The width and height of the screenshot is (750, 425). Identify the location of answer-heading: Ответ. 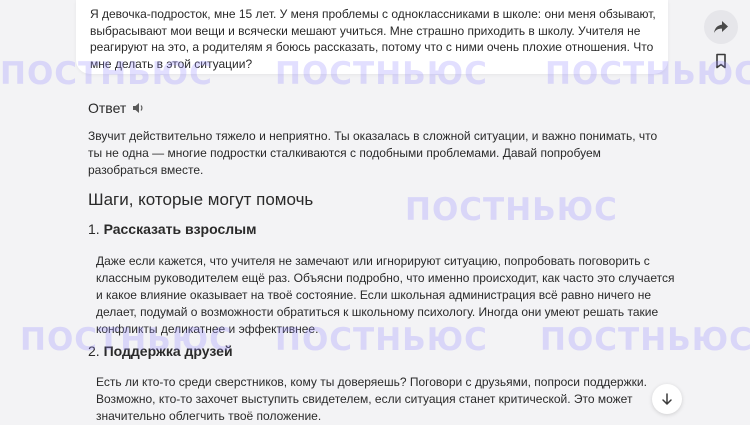
(116, 108).